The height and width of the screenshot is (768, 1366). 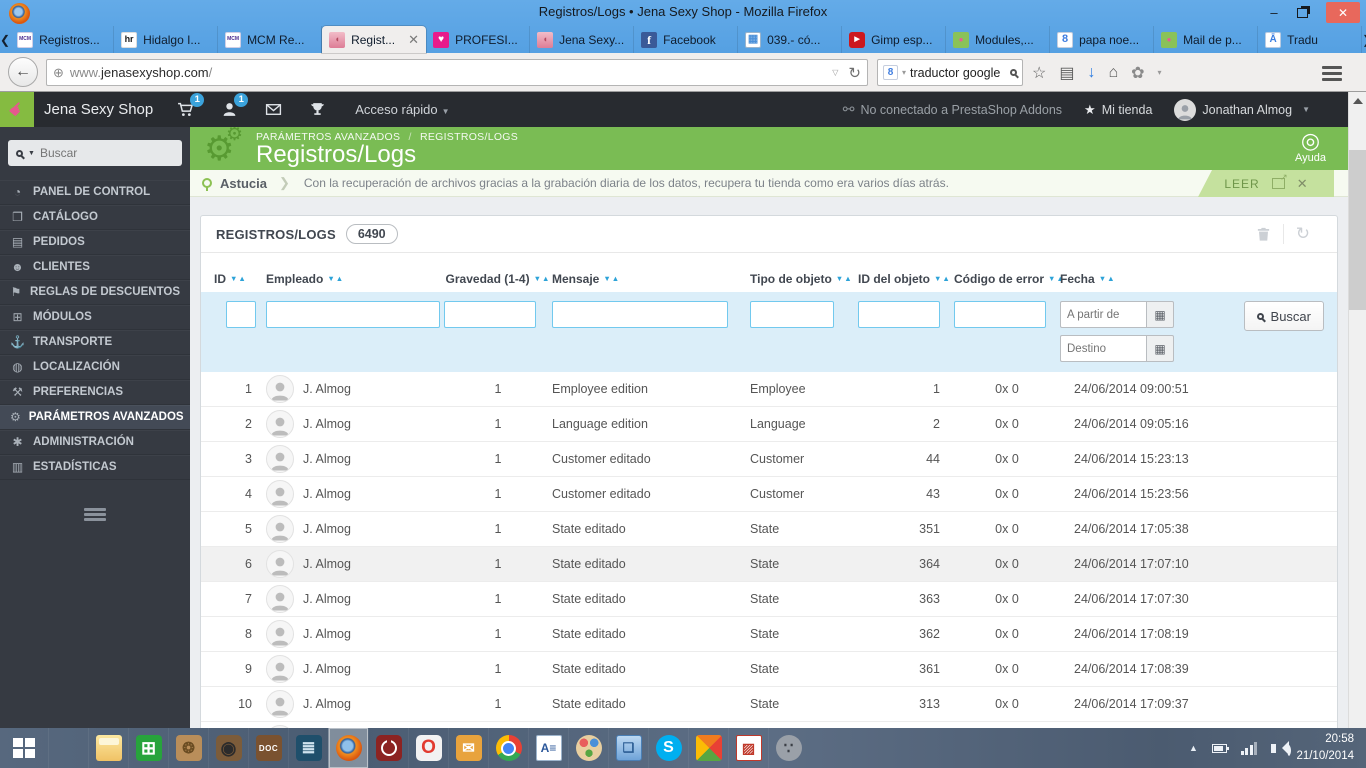 I want to click on column-header: Tipo de objeto ▼▲, so click(x=804, y=279).